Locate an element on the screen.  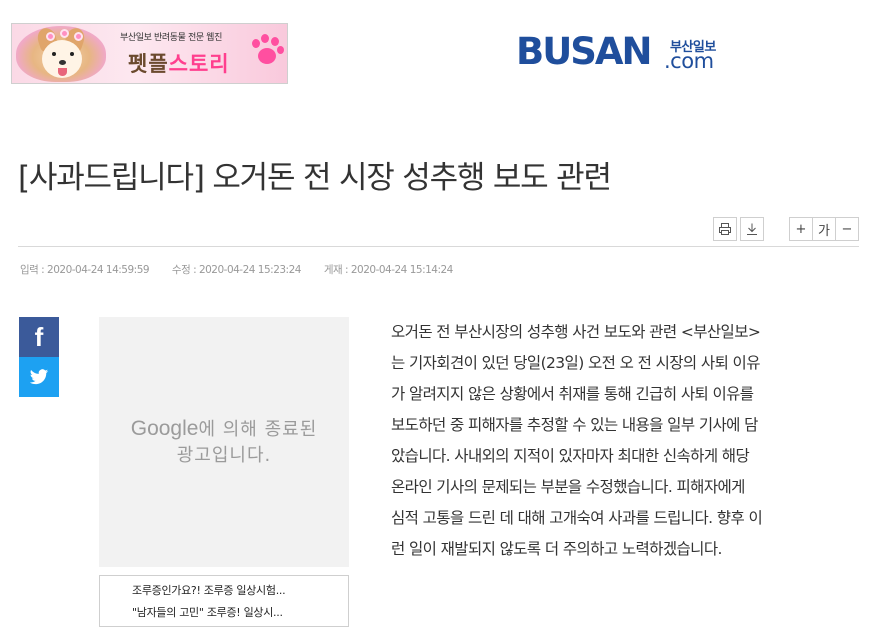
article-line: 았습니다. 사내외의 지적이 있자마자 최대한 신속하게 해당 is located at coordinates (570, 456).